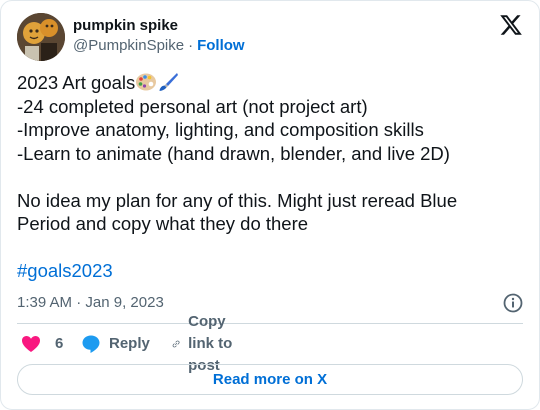  What do you see at coordinates (41, 37) in the screenshot?
I see `avatar` at bounding box center [41, 37].